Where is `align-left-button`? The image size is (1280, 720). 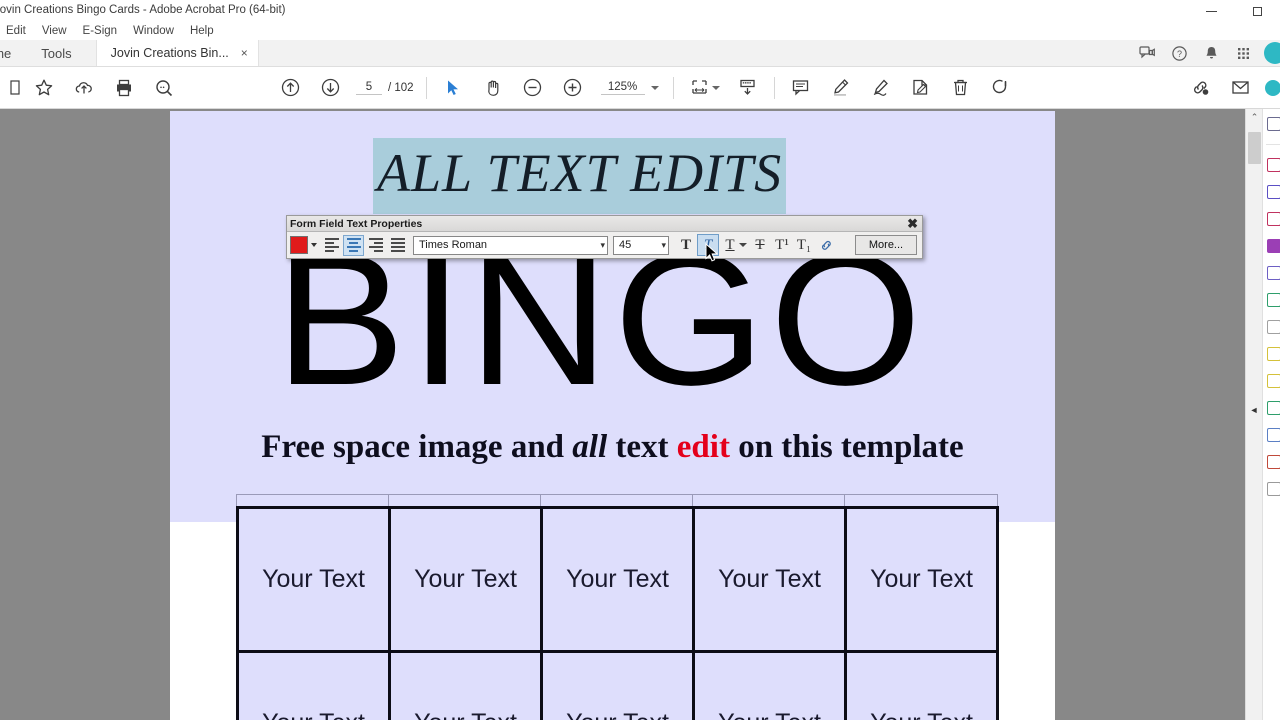 align-left-button is located at coordinates (331, 245).